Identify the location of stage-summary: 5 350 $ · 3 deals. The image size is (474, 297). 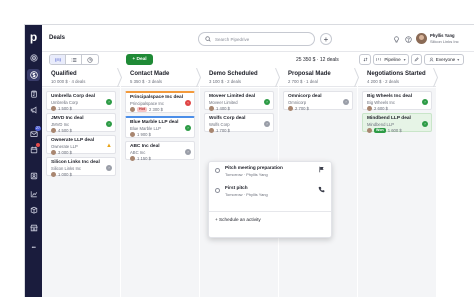
(146, 81).